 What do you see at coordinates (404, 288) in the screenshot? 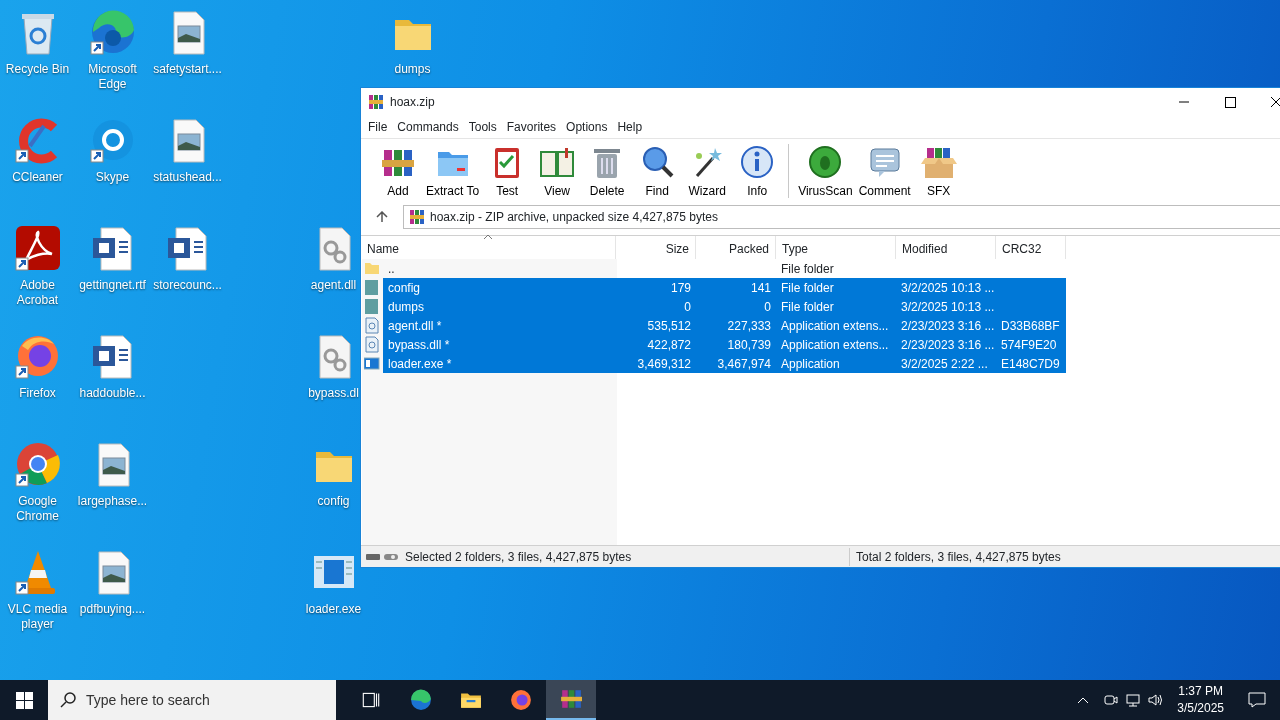
I see `table-cell-text: config` at bounding box center [404, 288].